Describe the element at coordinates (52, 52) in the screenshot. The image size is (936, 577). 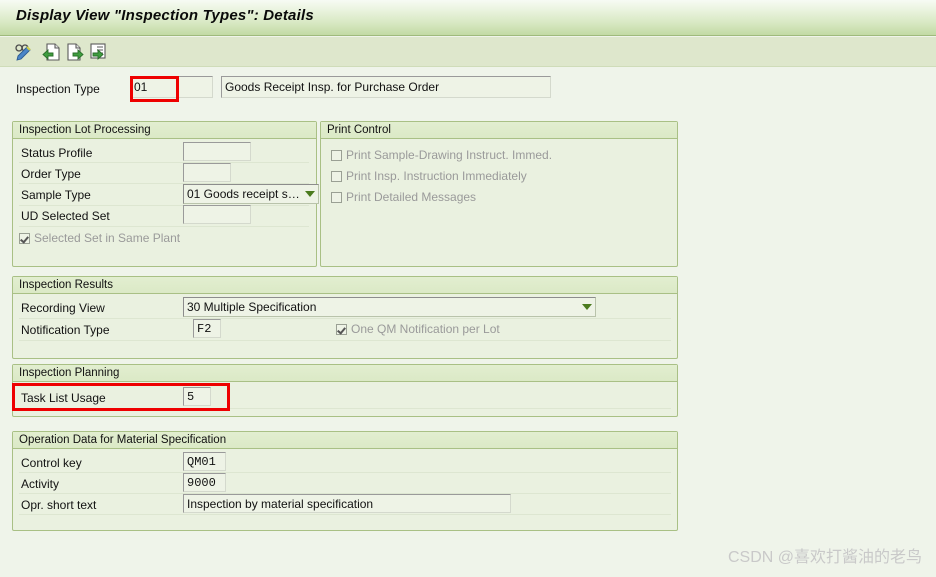
I see `previous-entry-icon` at that location.